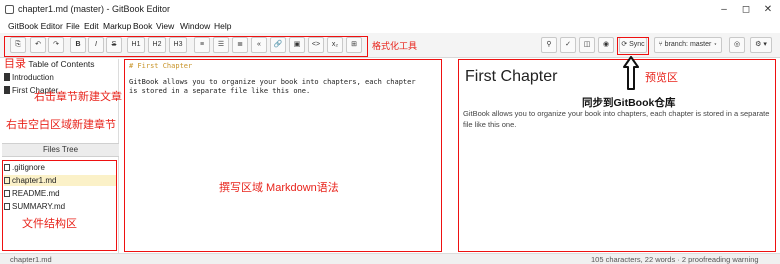 The image size is (780, 264). I want to click on toc-item-label: Introduction, so click(33, 77).